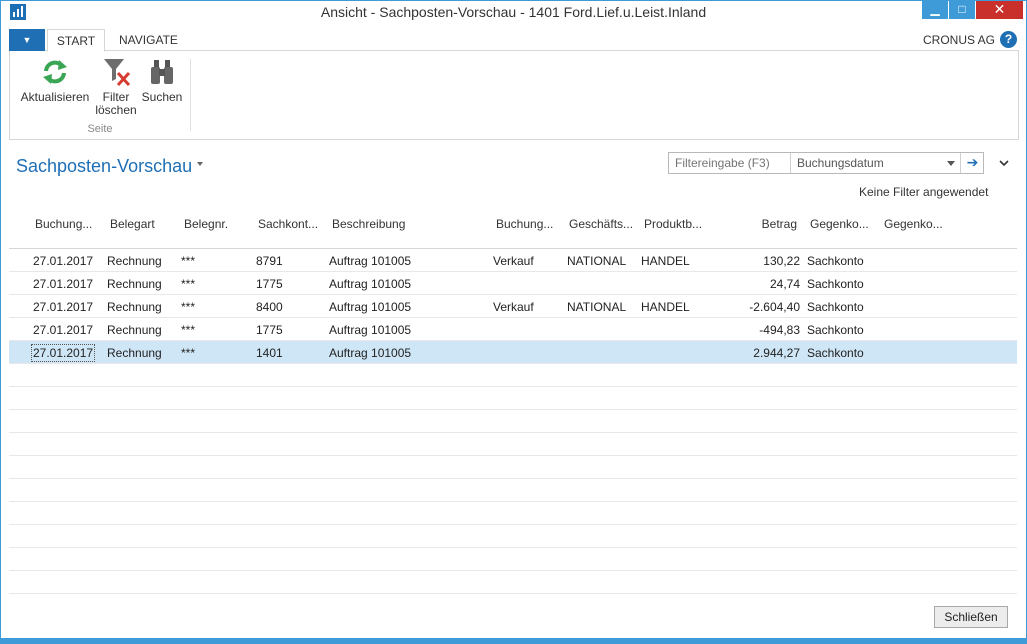 This screenshot has height=644, width=1027. I want to click on column-header: Belegnr., so click(206, 224).